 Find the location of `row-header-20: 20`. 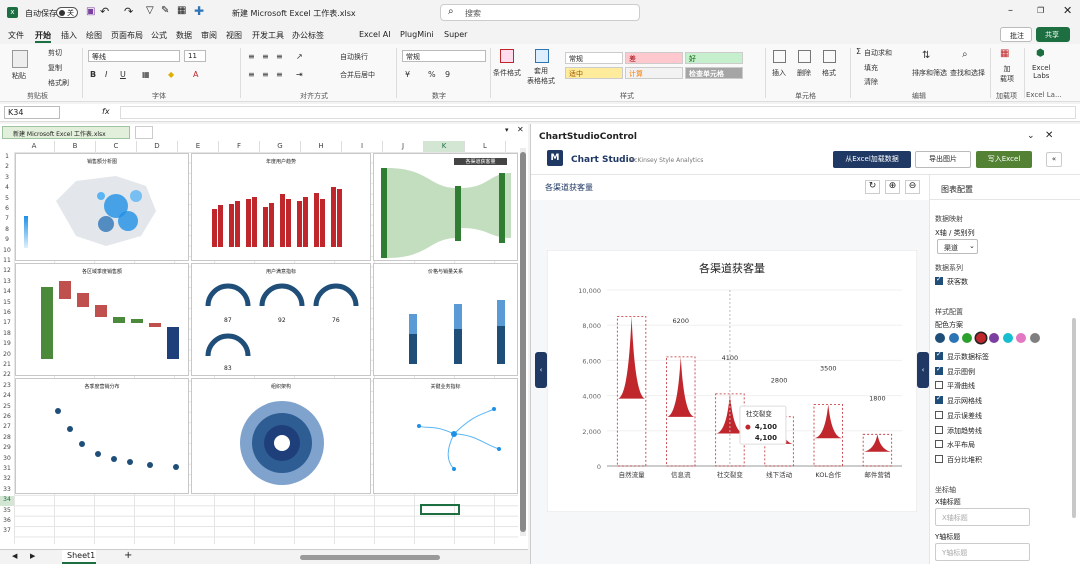

row-header-20: 20 is located at coordinates (7, 356).